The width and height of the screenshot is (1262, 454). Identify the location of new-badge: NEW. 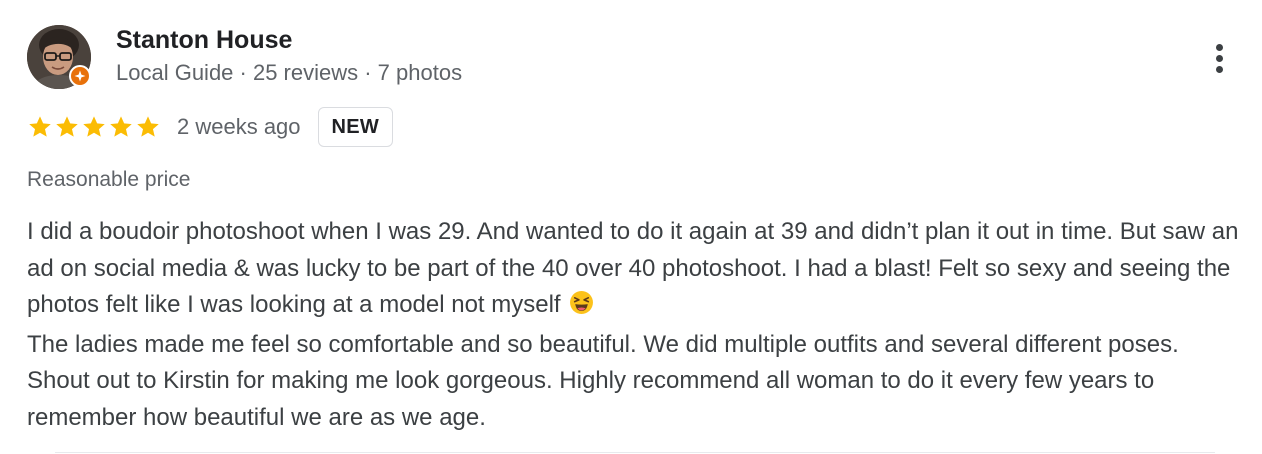
(355, 127).